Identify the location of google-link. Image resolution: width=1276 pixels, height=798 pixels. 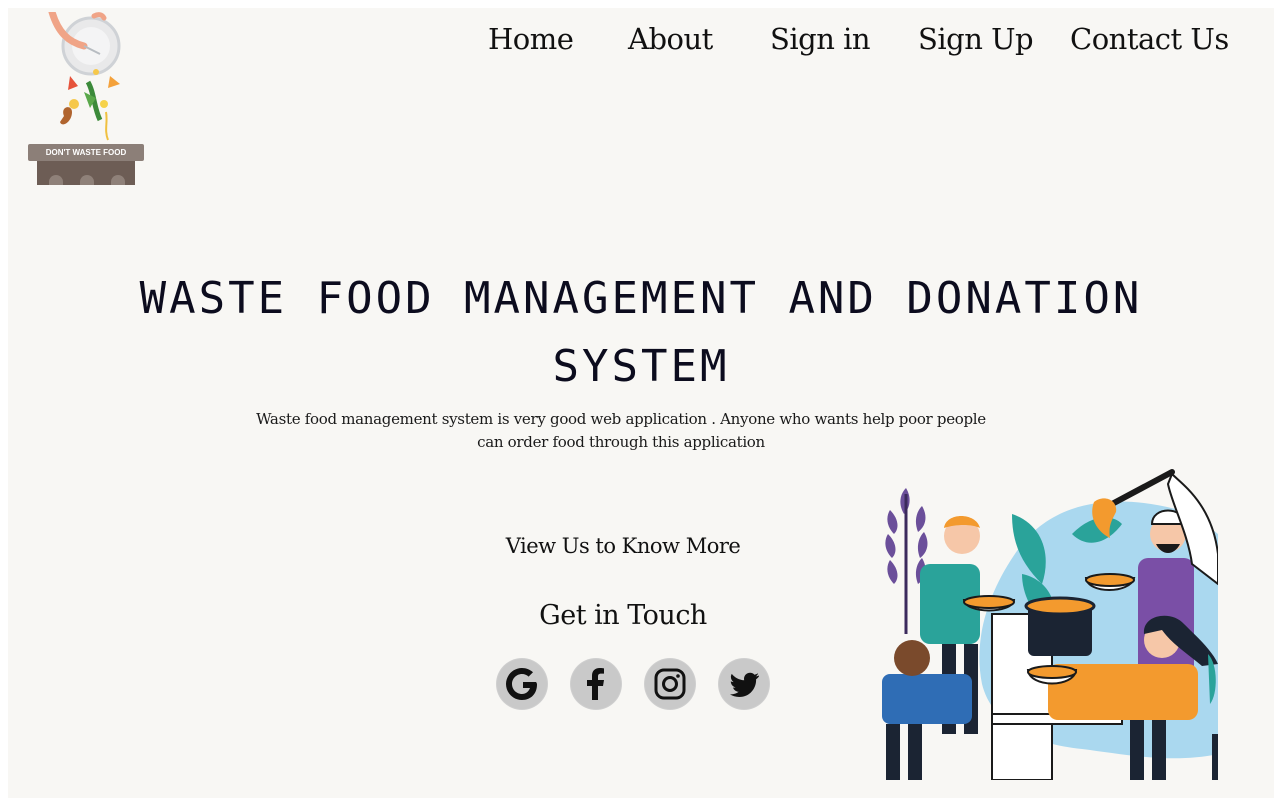
(522, 684).